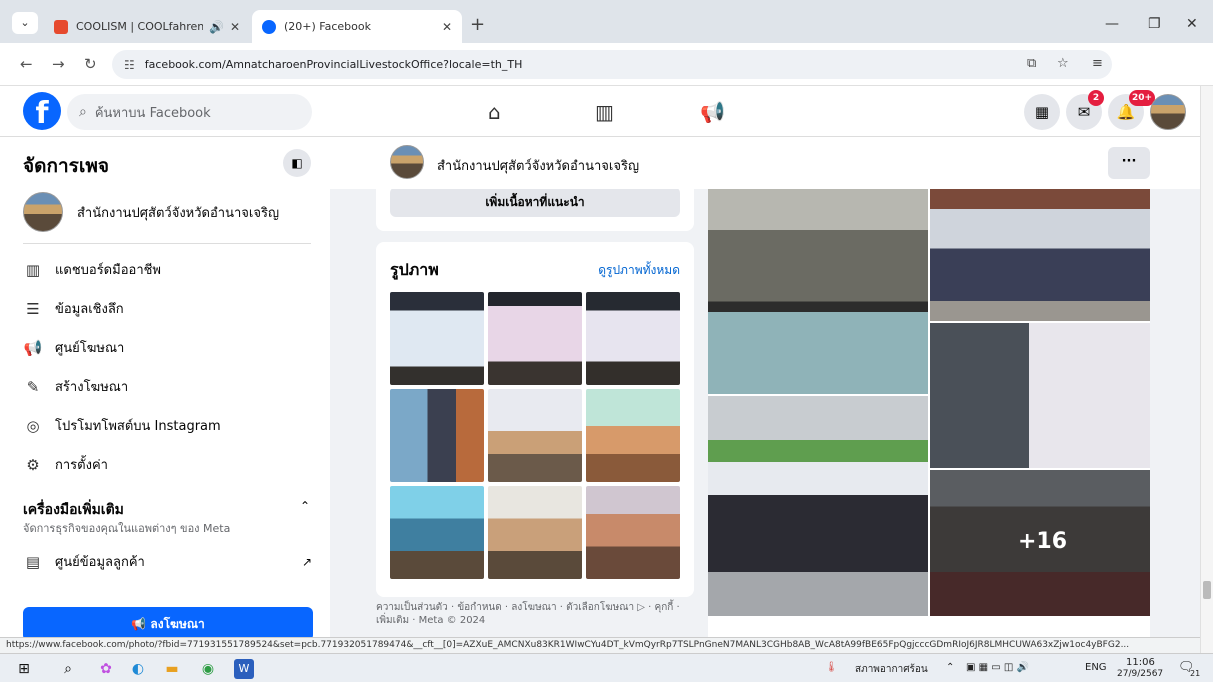 The width and height of the screenshot is (1213, 682). What do you see at coordinates (90, 348) in the screenshot?
I see `sidebar-item-label: ศูนย์โฆษณา` at bounding box center [90, 348].